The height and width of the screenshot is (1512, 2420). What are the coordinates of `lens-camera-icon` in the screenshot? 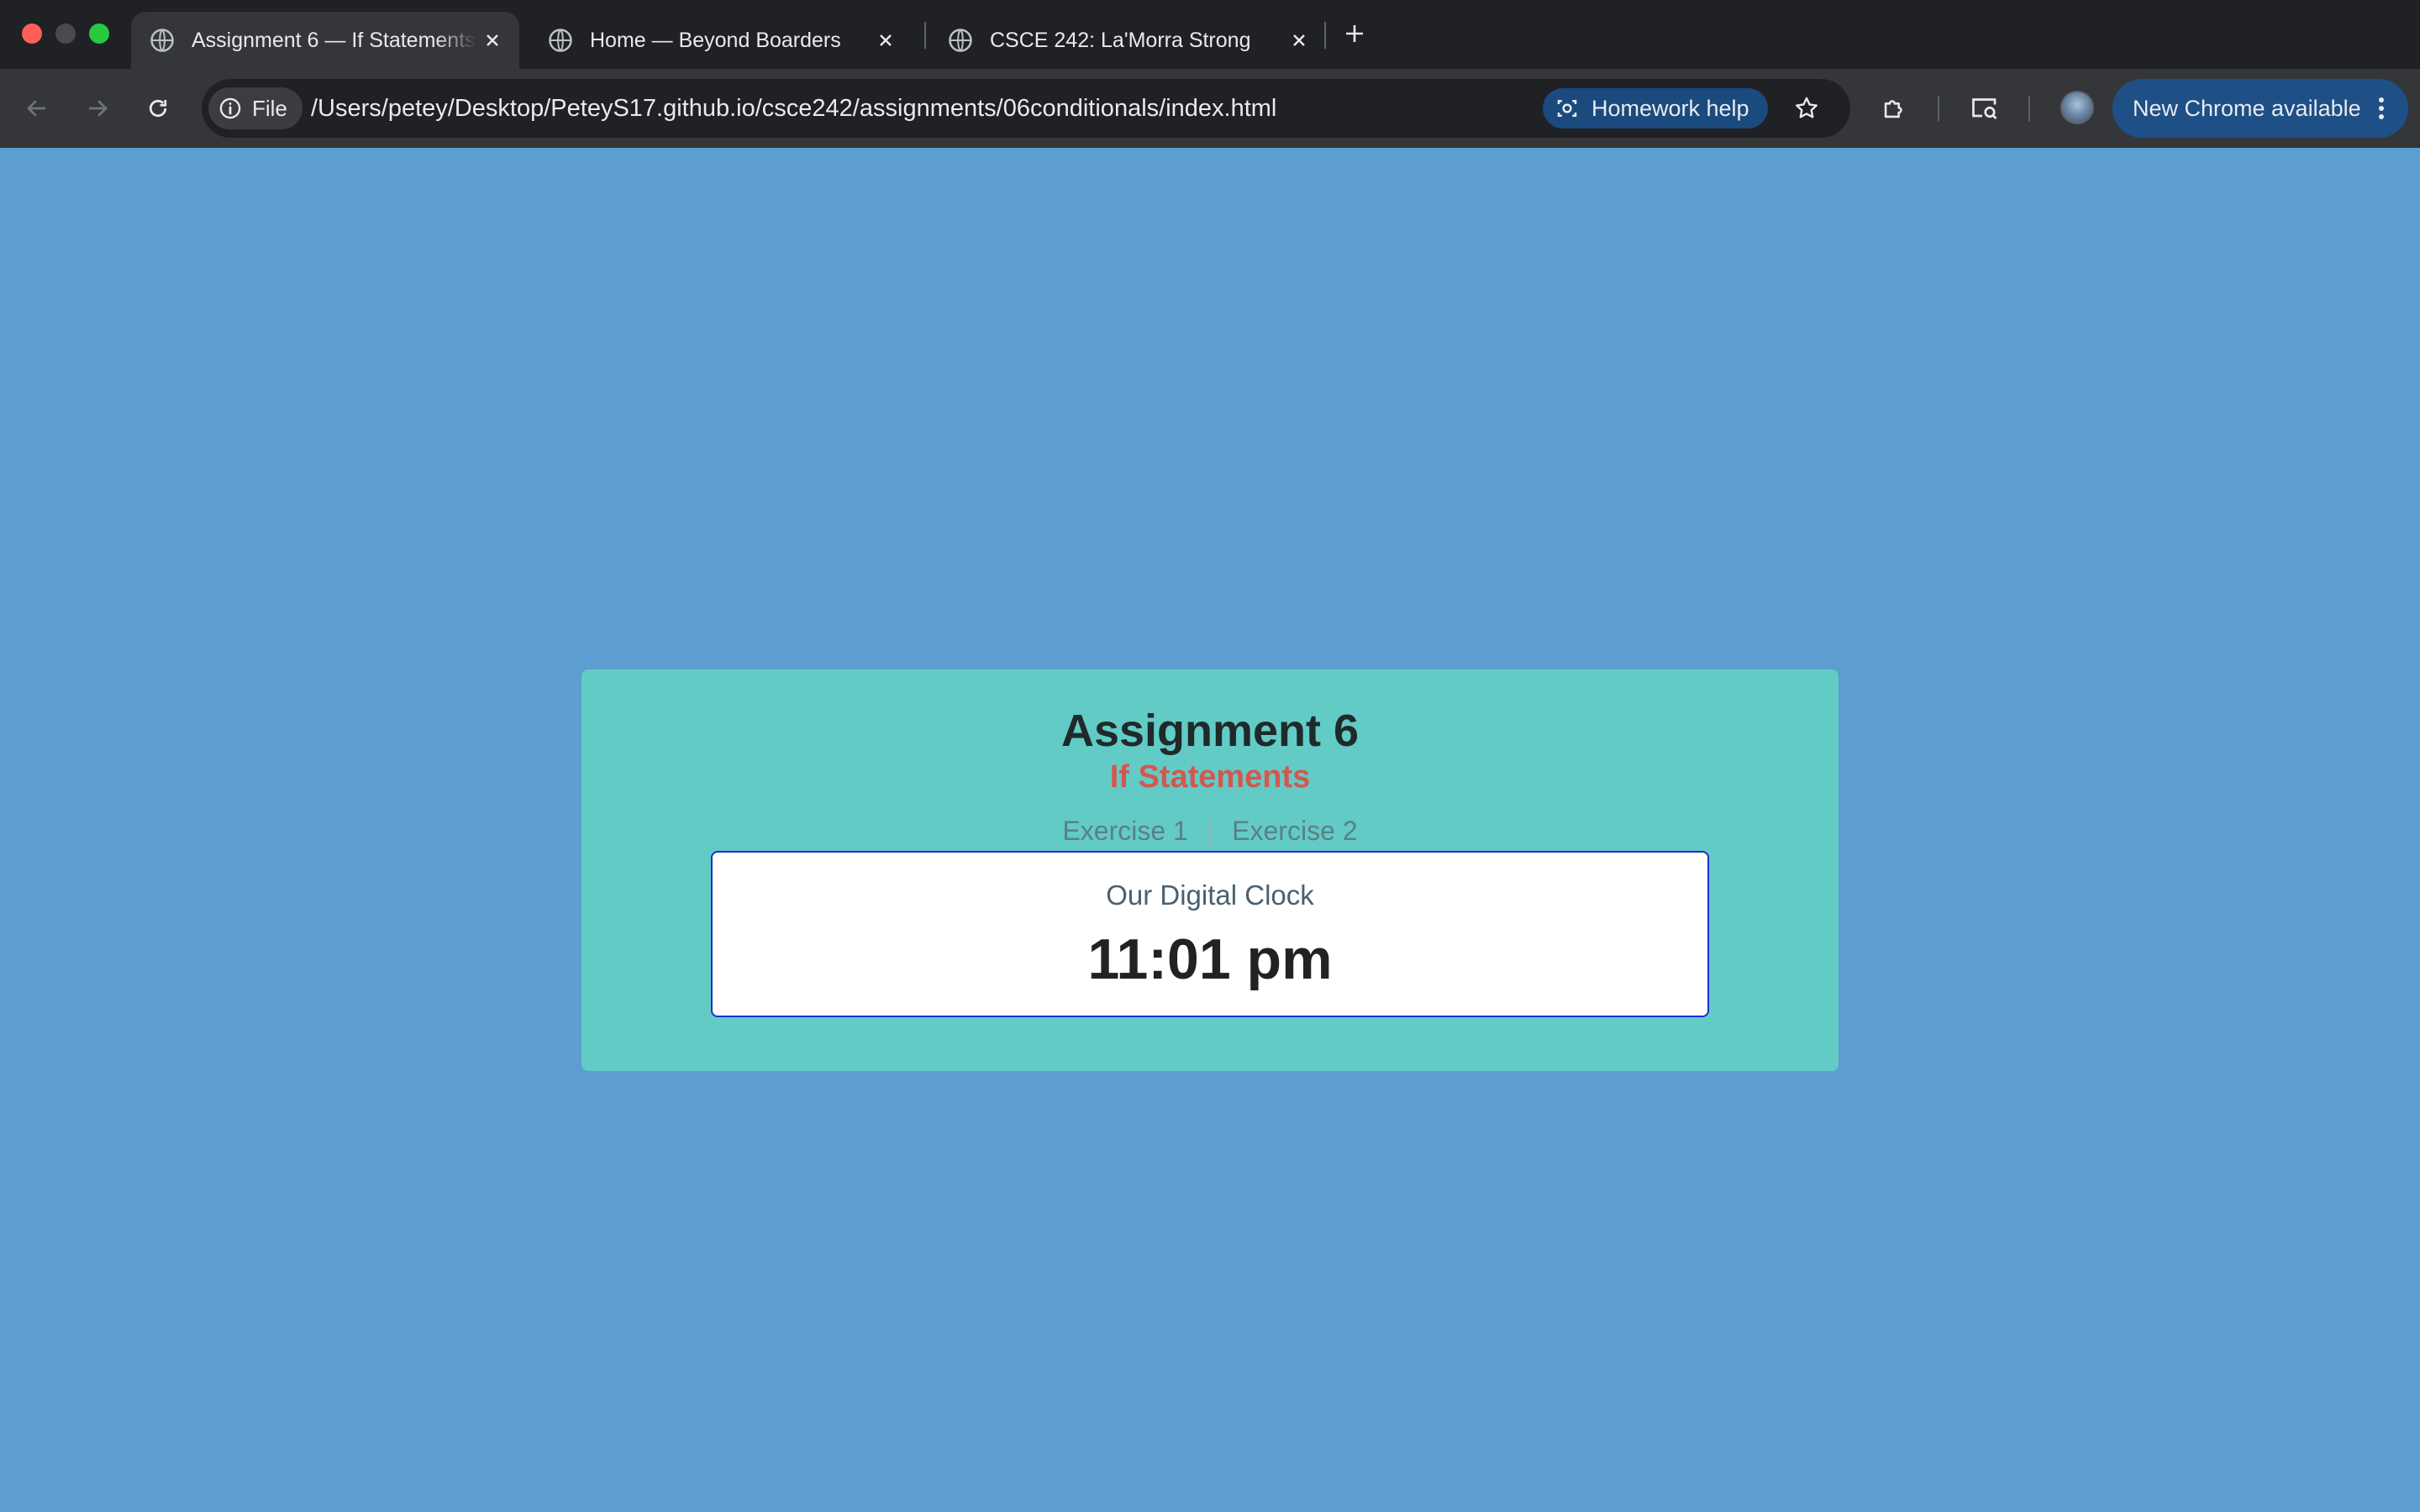 It's located at (1567, 108).